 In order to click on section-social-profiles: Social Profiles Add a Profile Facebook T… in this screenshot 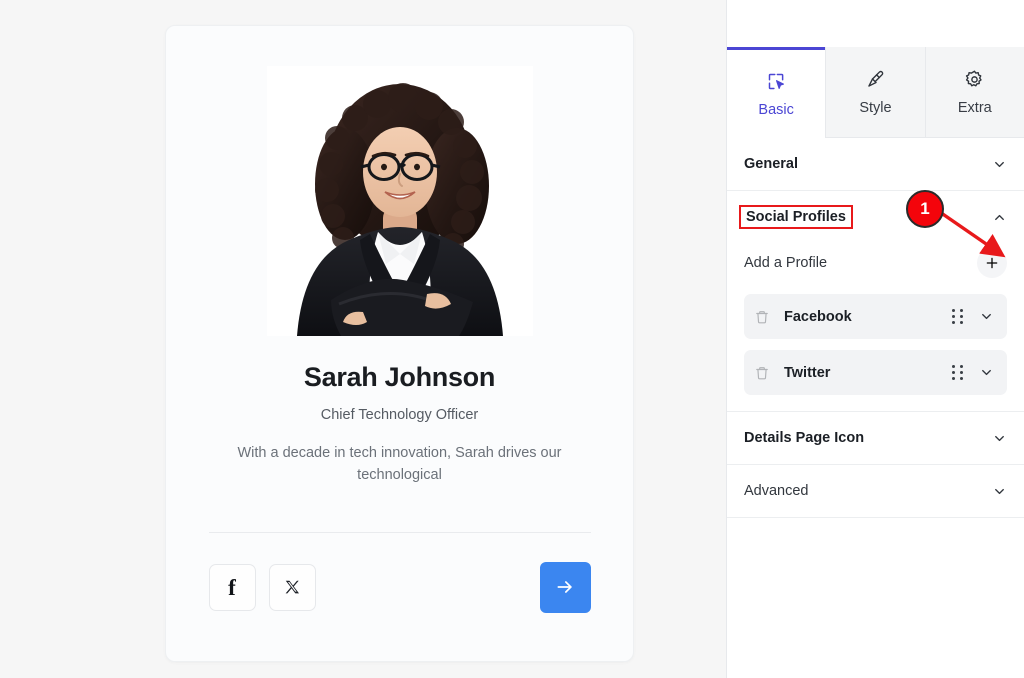, I will do `click(875, 301)`.